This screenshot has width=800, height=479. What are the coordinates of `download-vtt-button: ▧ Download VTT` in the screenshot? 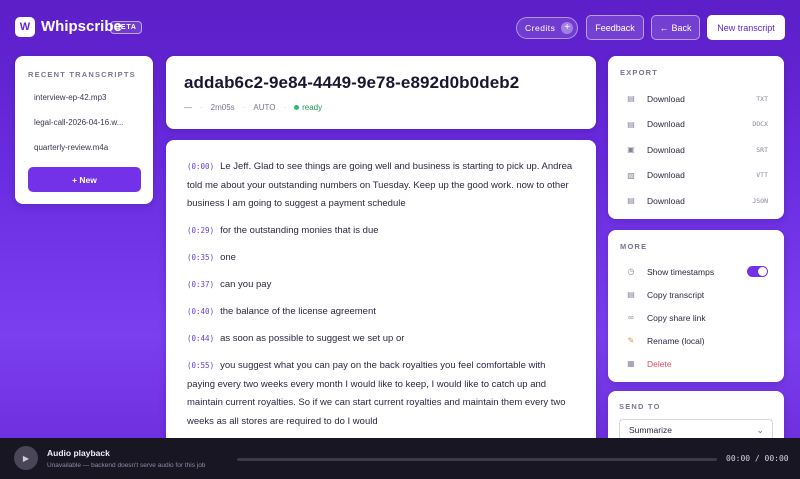 It's located at (696, 176).